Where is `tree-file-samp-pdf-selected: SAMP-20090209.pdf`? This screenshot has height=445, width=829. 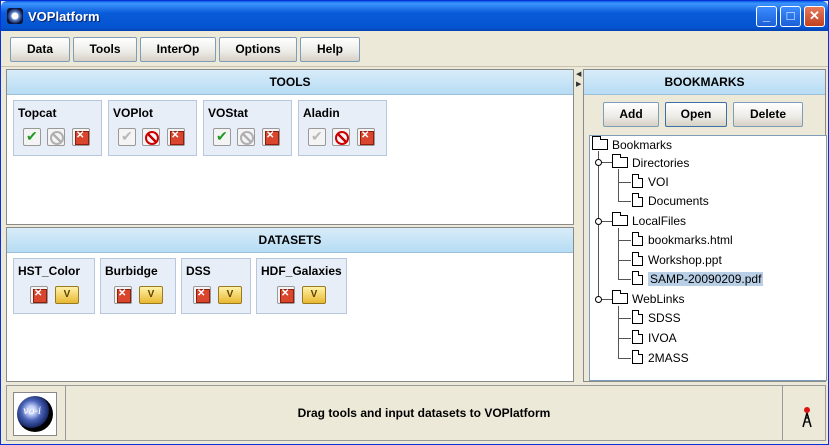
tree-file-samp-pdf-selected: SAMP-20090209.pdf is located at coordinates (698, 279).